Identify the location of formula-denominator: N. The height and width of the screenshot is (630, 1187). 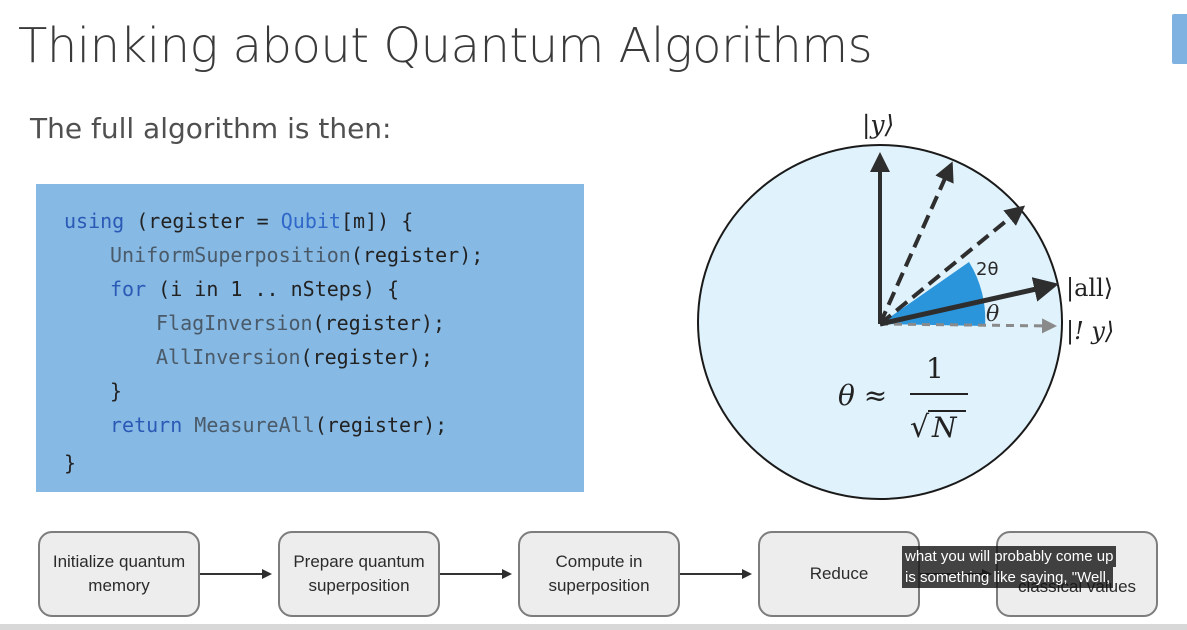
(944, 427).